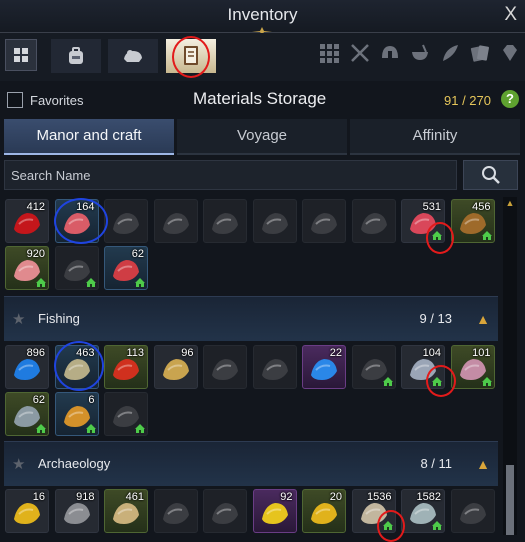 The image size is (525, 542). Describe the element at coordinates (435, 137) in the screenshot. I see `tab-affinity: Affinity` at that location.